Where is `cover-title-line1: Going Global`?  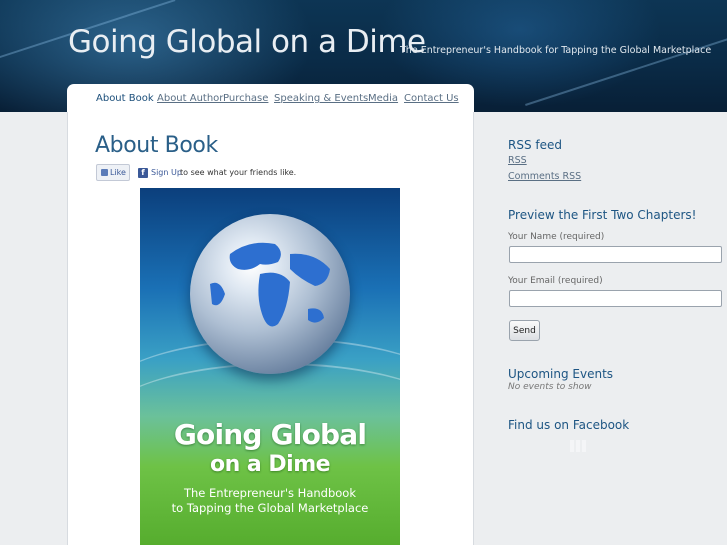
cover-title-line1: Going Global is located at coordinates (270, 434).